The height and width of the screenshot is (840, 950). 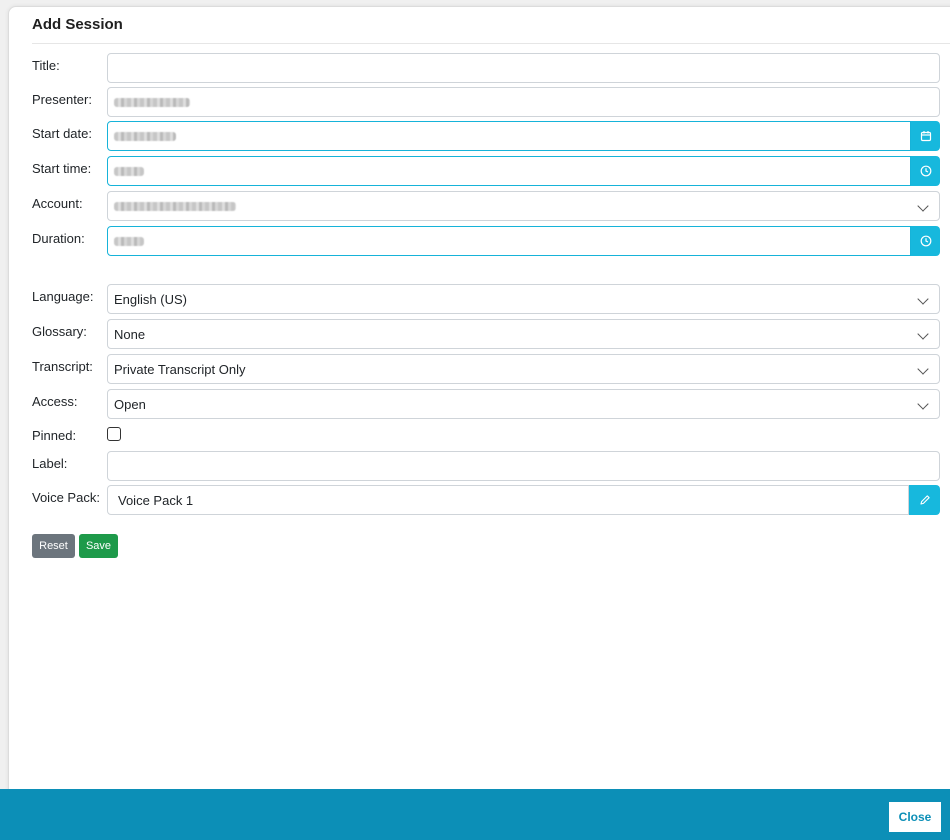 I want to click on access-value: Open, so click(x=130, y=404).